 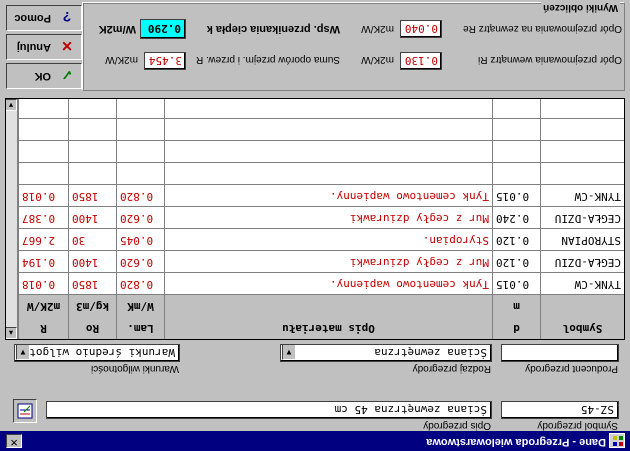 I want to click on header-symbol: Symbol, so click(x=582, y=328).